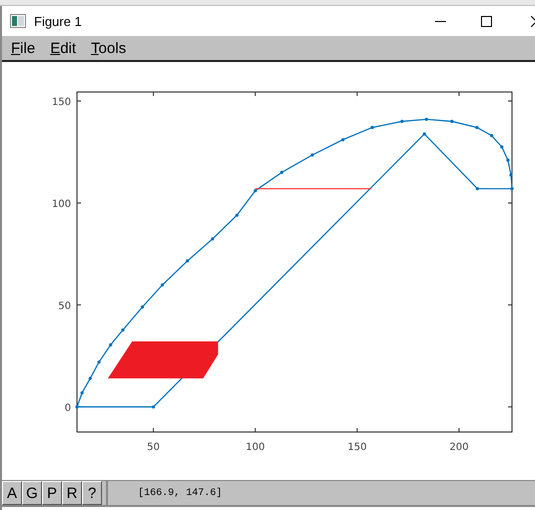  What do you see at coordinates (61, 102) in the screenshot?
I see `y-tick-label: 150` at bounding box center [61, 102].